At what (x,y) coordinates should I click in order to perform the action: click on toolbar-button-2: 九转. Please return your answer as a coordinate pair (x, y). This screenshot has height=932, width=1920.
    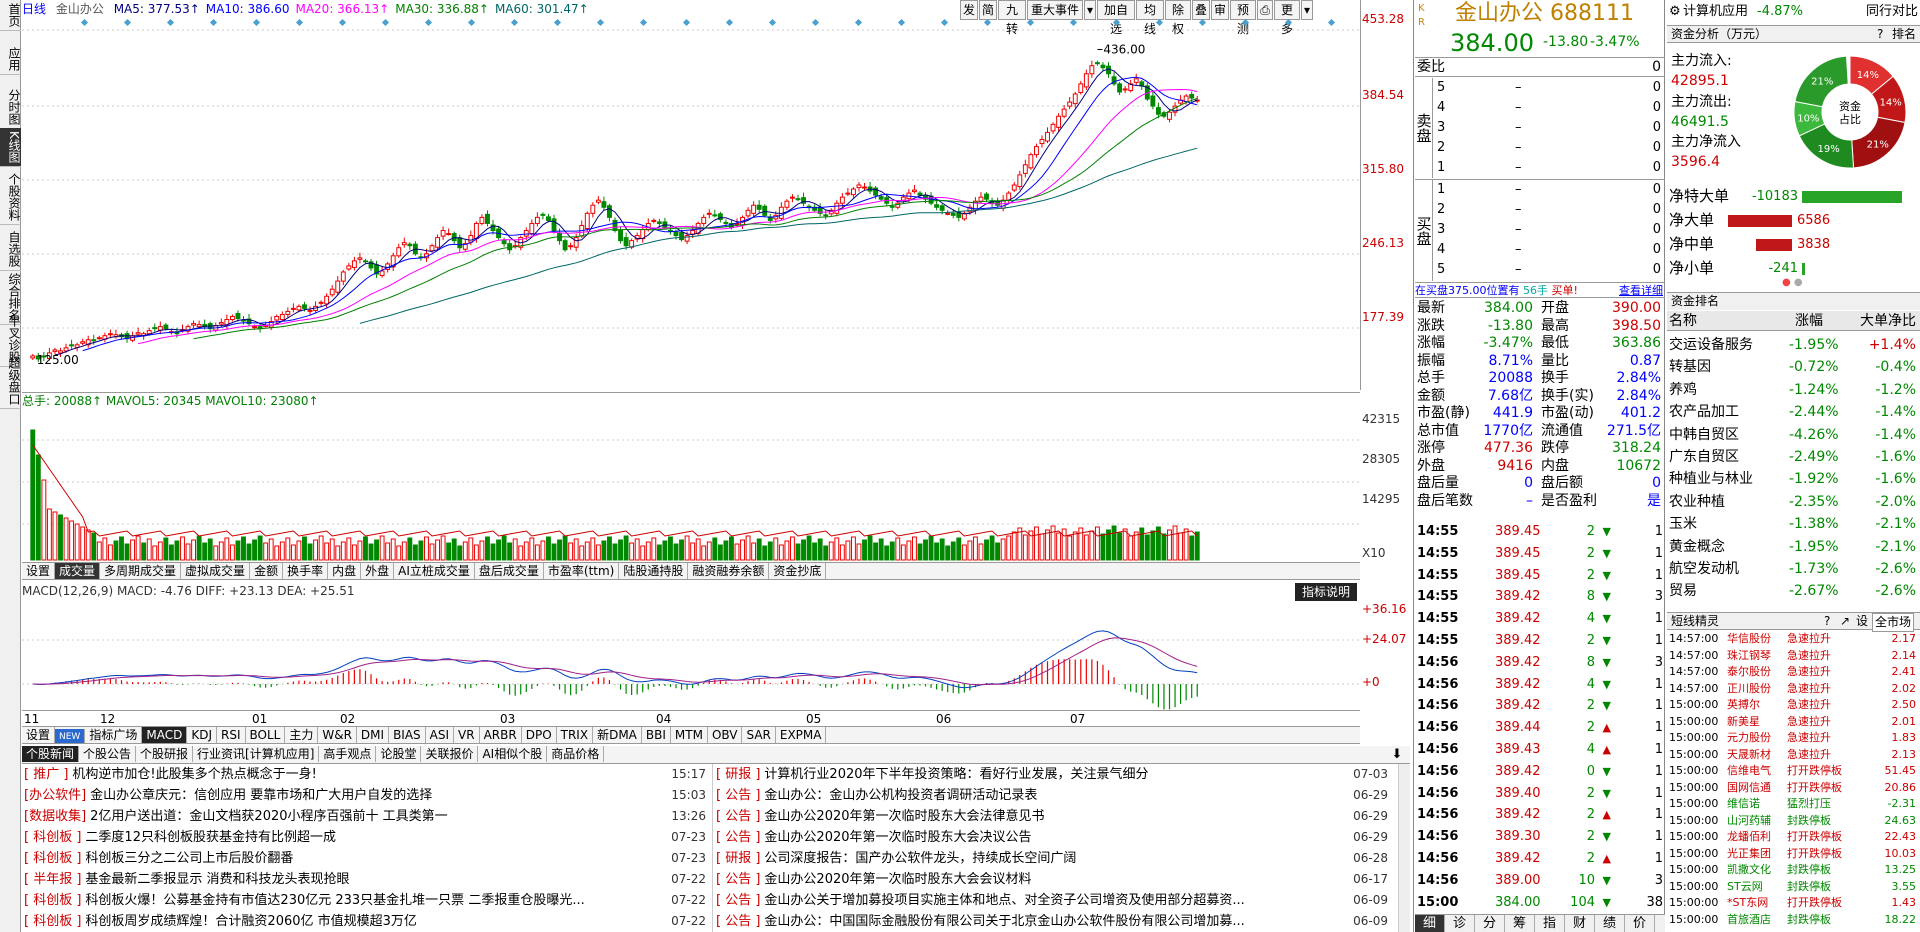
    Looking at the image, I should click on (1012, 18).